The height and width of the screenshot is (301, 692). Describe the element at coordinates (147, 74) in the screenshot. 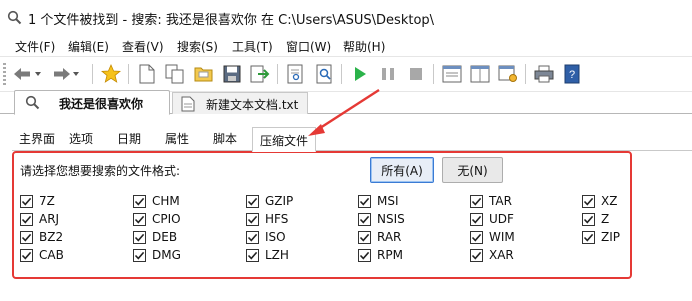

I see `new-document-icon` at that location.